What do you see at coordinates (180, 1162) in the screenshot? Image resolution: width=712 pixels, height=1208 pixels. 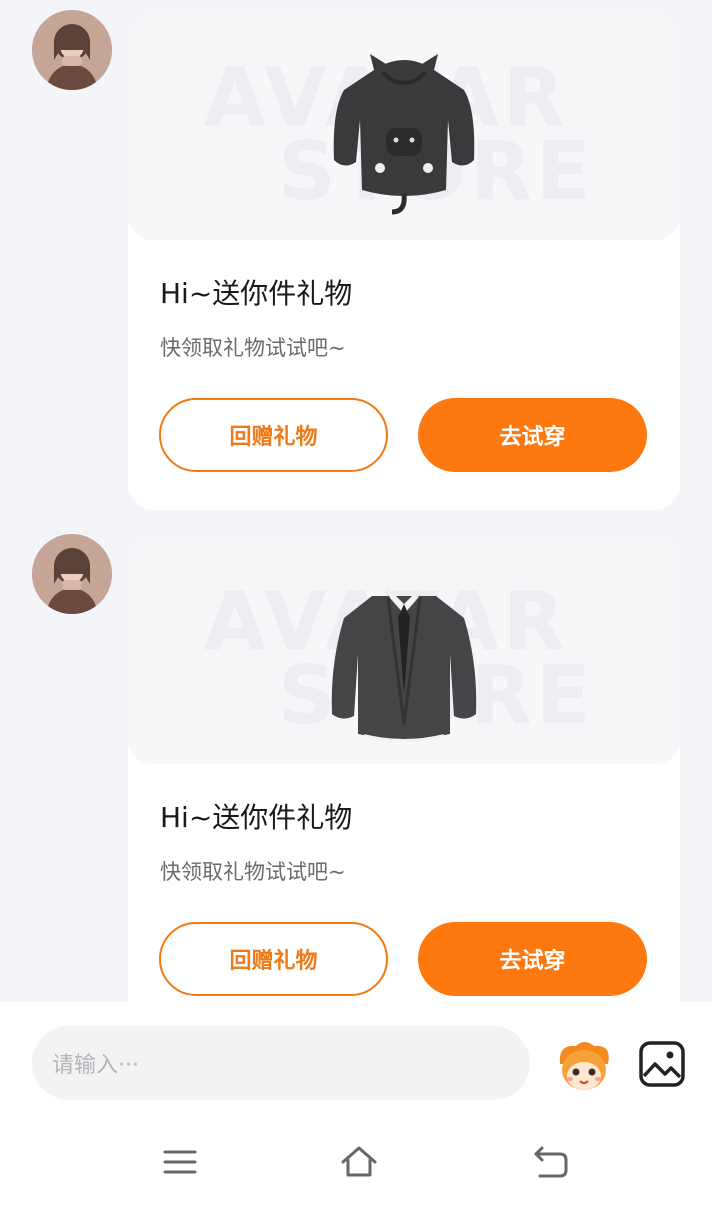 I see `menu-icon` at bounding box center [180, 1162].